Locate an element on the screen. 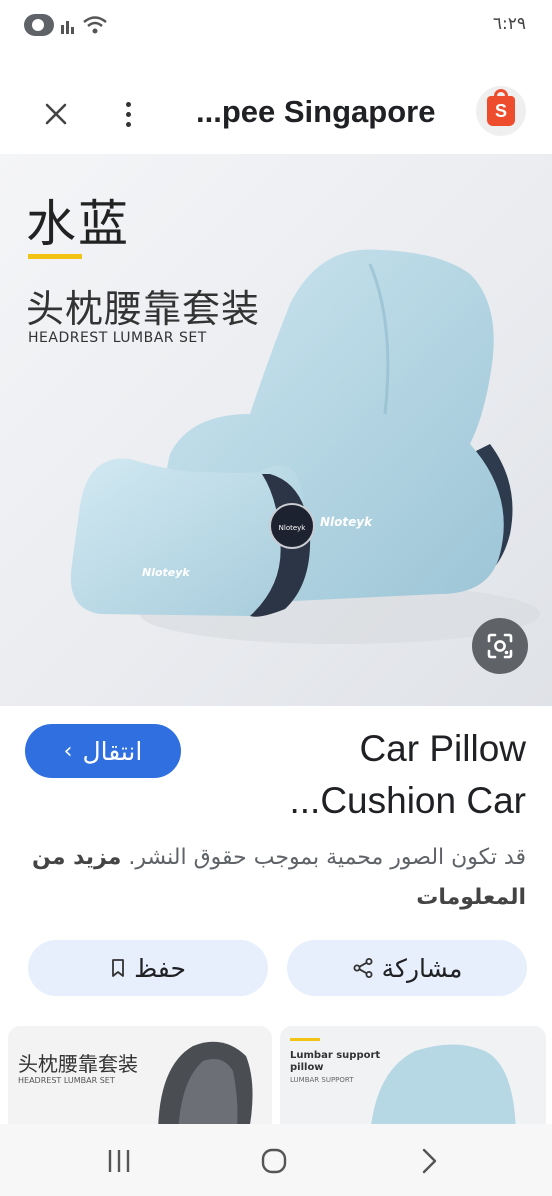 Image resolution: width=552 pixels, height=1196 pixels. thumb-right-line2: pillow is located at coordinates (307, 1067).